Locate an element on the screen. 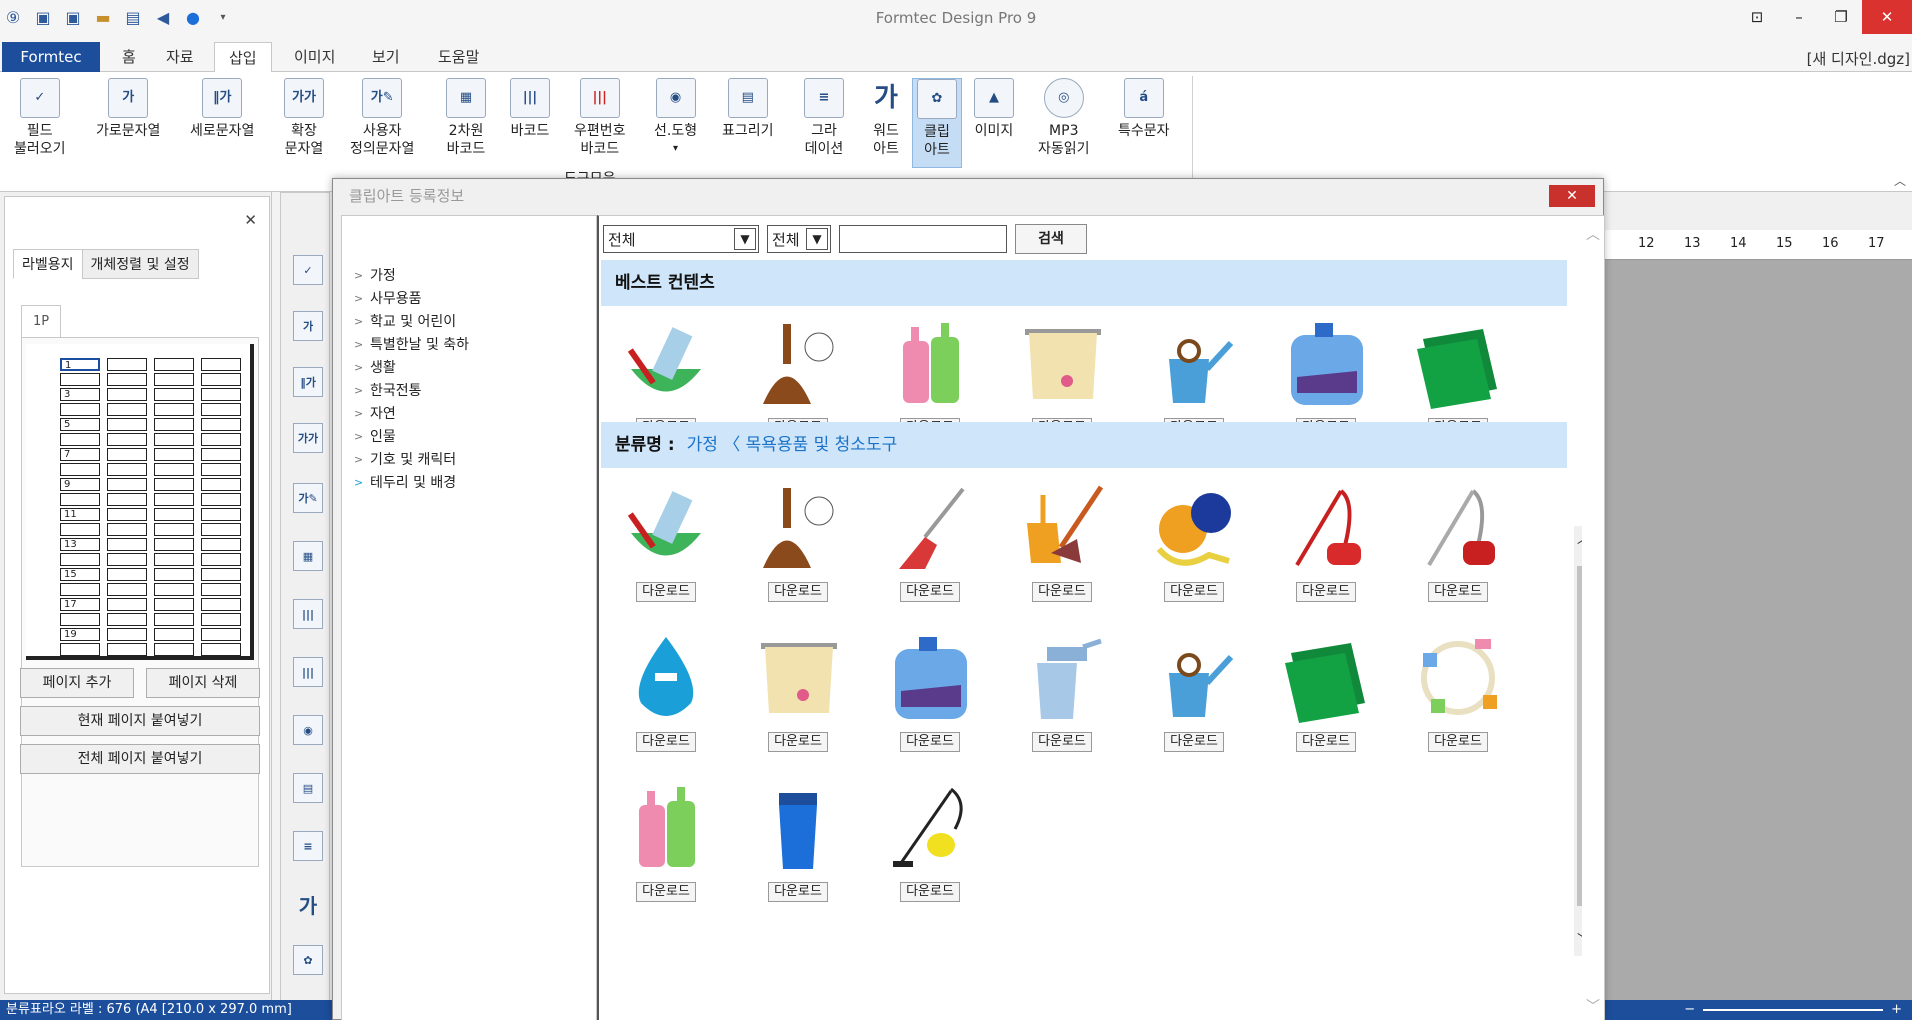  tab-data: 자료 is located at coordinates (180, 57).